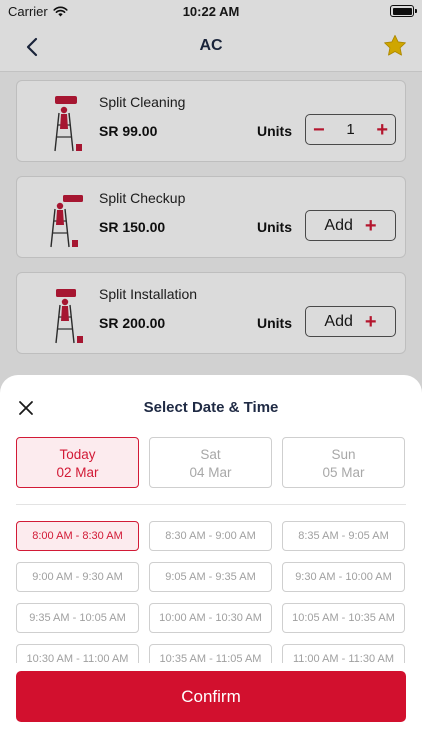 The height and width of the screenshot is (750, 422). I want to click on time-slot: 10:30 AM - 11:00 AM, so click(77, 653).